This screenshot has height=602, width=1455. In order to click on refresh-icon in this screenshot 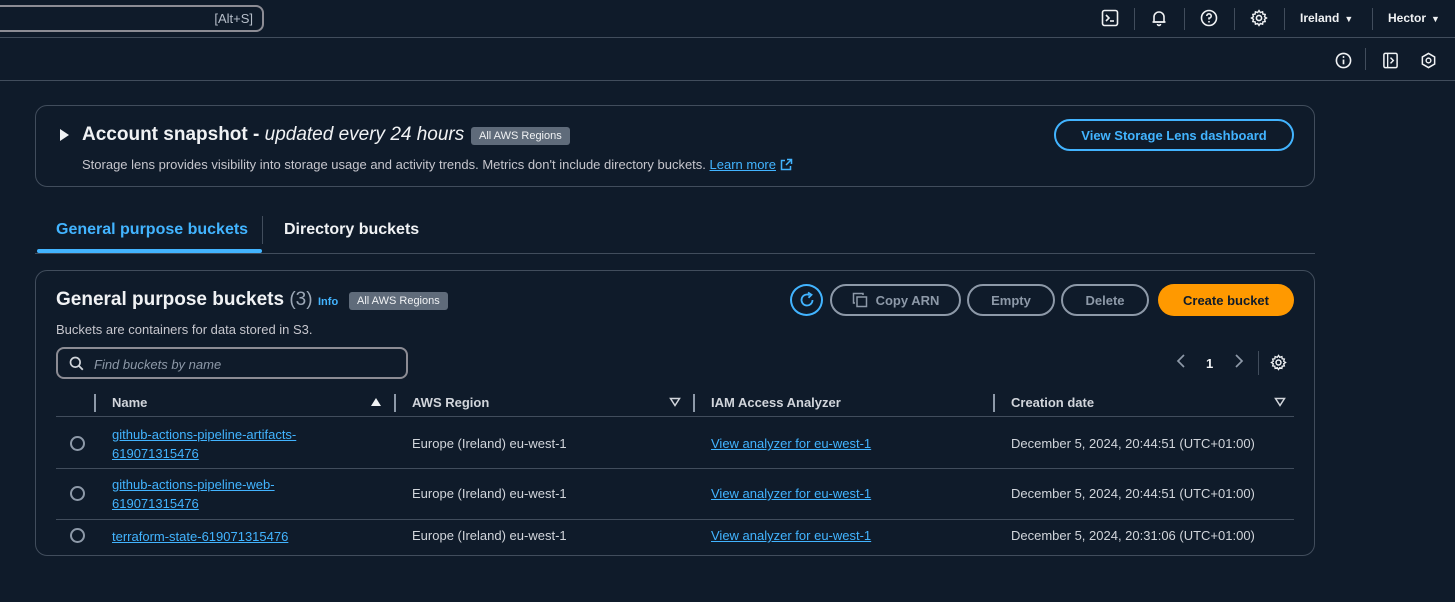, I will do `click(806, 299)`.